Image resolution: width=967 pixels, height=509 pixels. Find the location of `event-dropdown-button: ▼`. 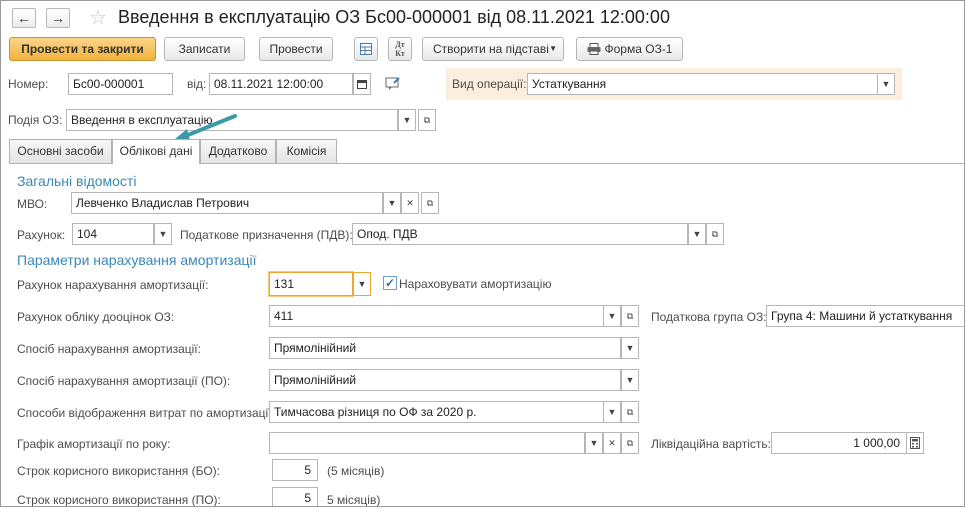

event-dropdown-button: ▼ is located at coordinates (407, 120).